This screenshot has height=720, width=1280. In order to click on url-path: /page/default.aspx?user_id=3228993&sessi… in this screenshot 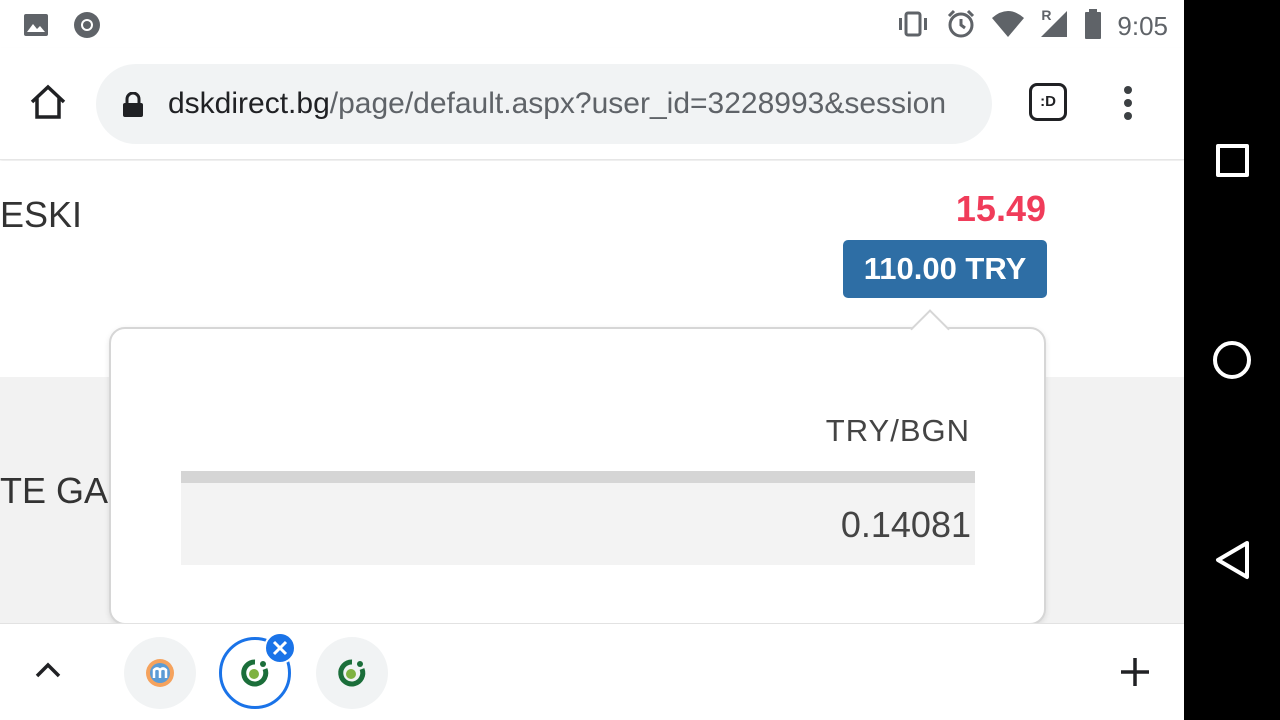, I will do `click(638, 103)`.